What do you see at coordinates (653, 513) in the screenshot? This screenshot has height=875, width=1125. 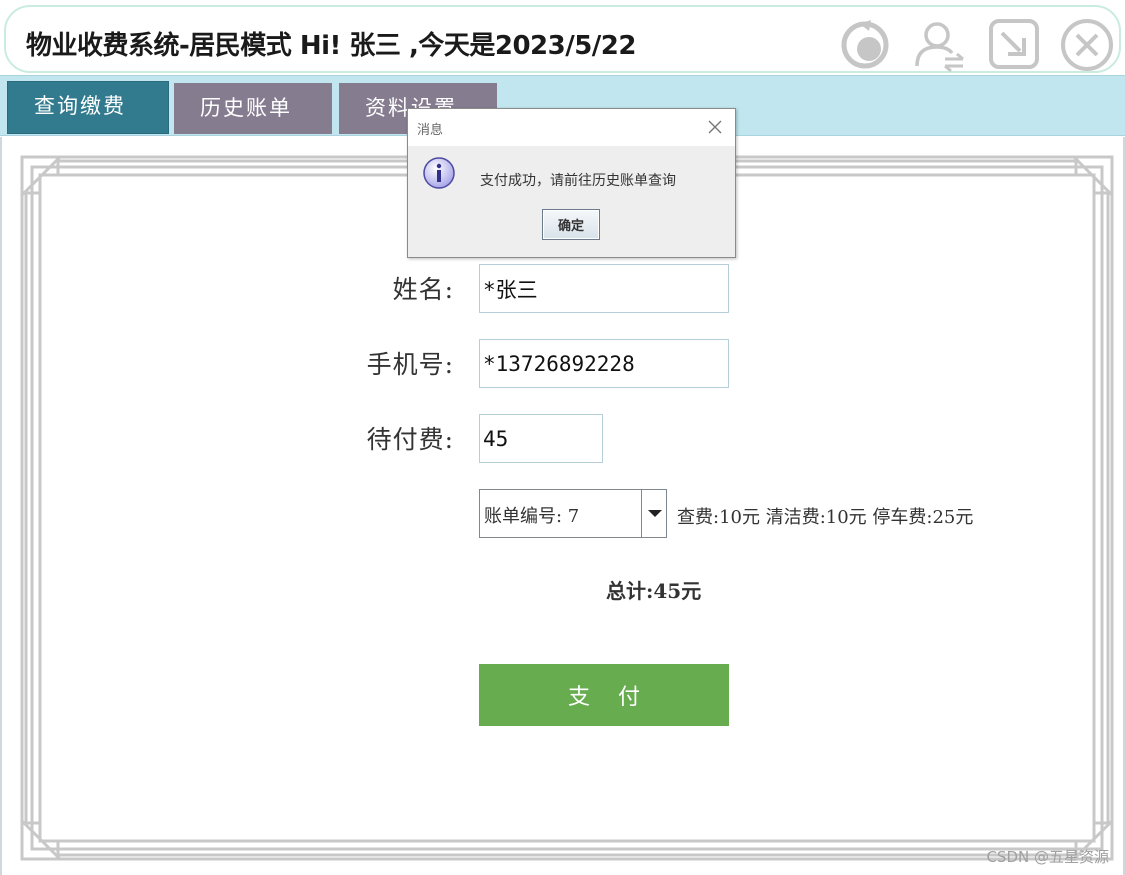 I see `chevron-down-icon` at bounding box center [653, 513].